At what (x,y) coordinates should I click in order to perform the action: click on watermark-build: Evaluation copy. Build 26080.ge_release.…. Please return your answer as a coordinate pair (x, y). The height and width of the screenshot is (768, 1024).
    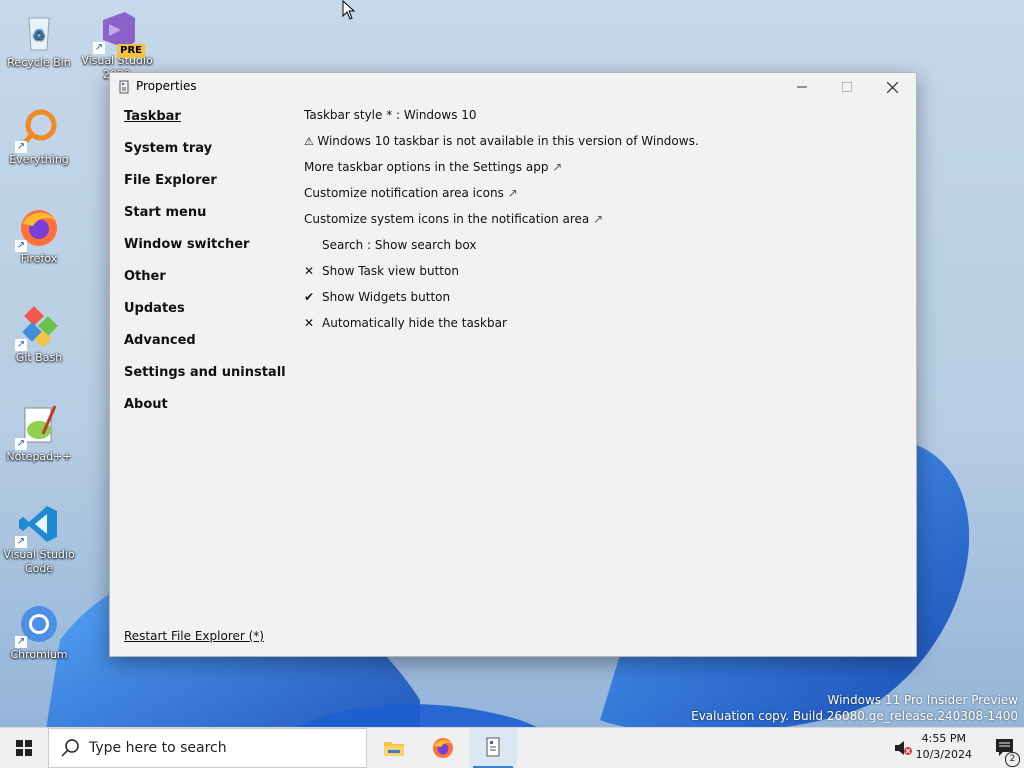
    Looking at the image, I should click on (854, 716).